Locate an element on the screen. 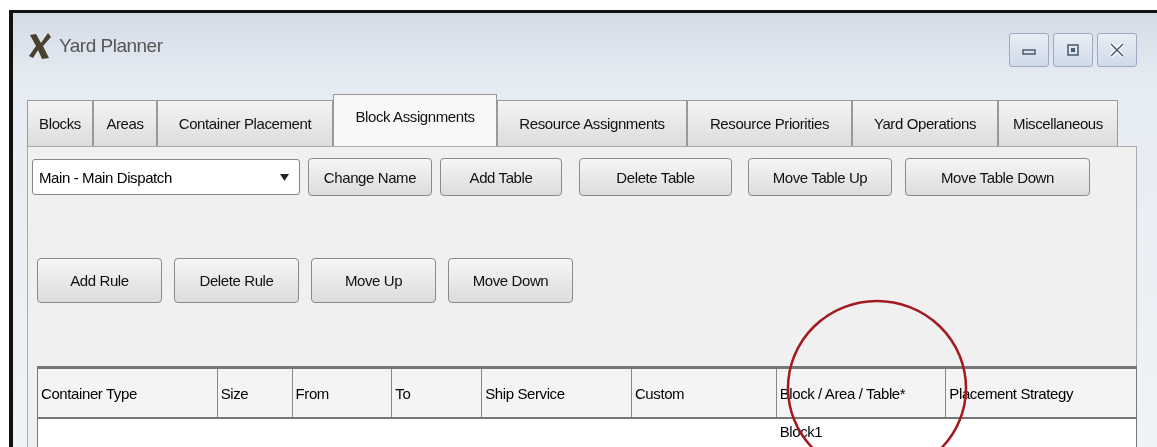 The image size is (1157, 447). column-header: To is located at coordinates (437, 393).